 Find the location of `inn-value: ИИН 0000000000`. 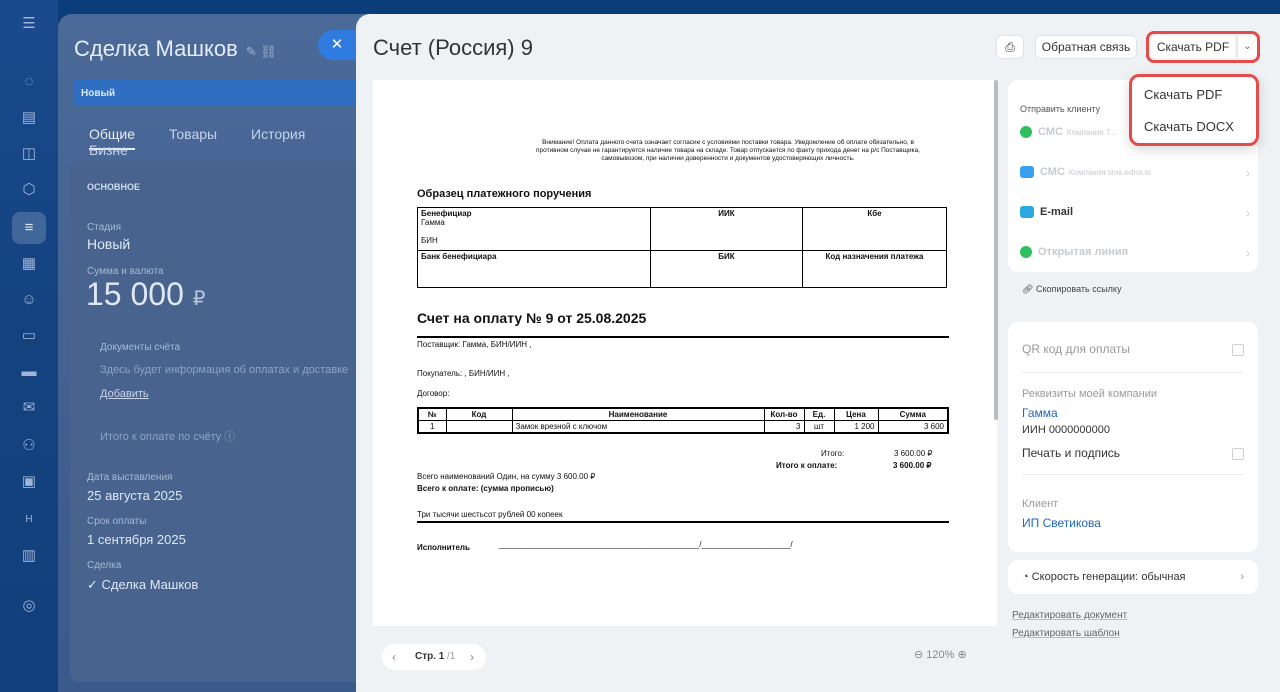

inn-value: ИИН 0000000000 is located at coordinates (1066, 430).